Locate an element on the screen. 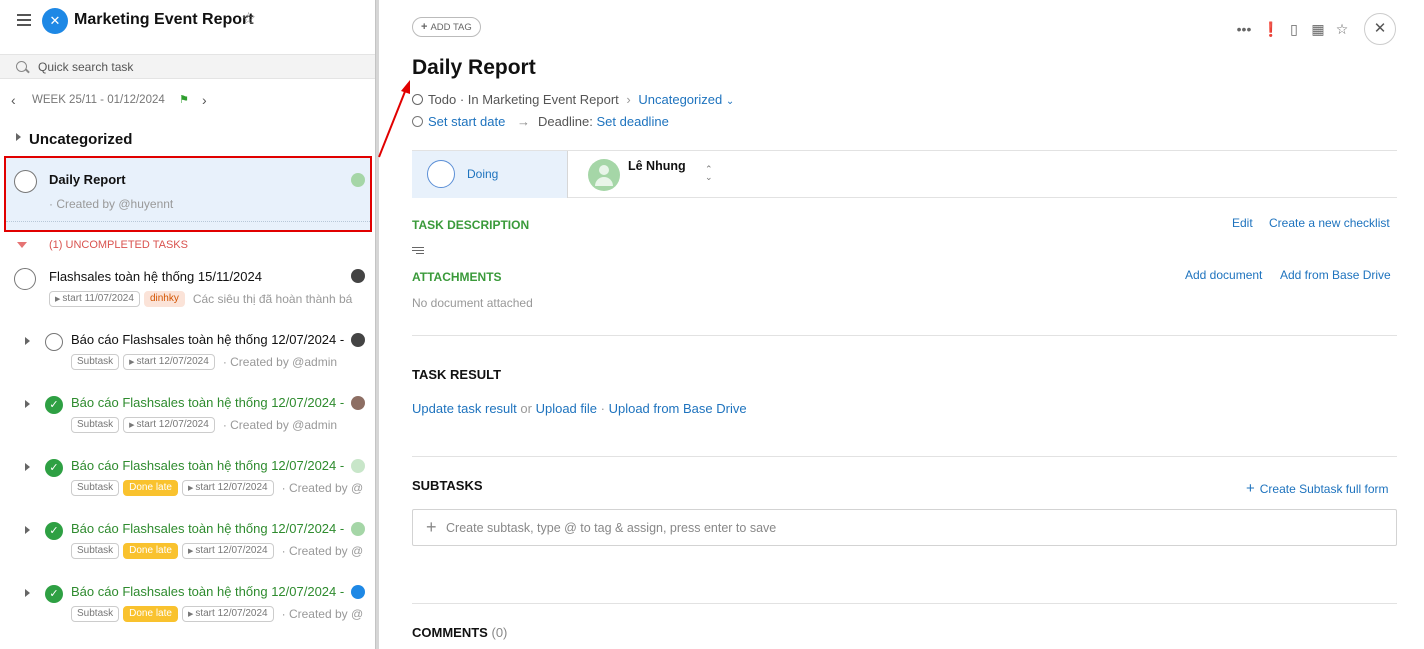 This screenshot has width=1424, height=649. start-date-tag: ▶ start 11/07/2024 is located at coordinates (94, 299).